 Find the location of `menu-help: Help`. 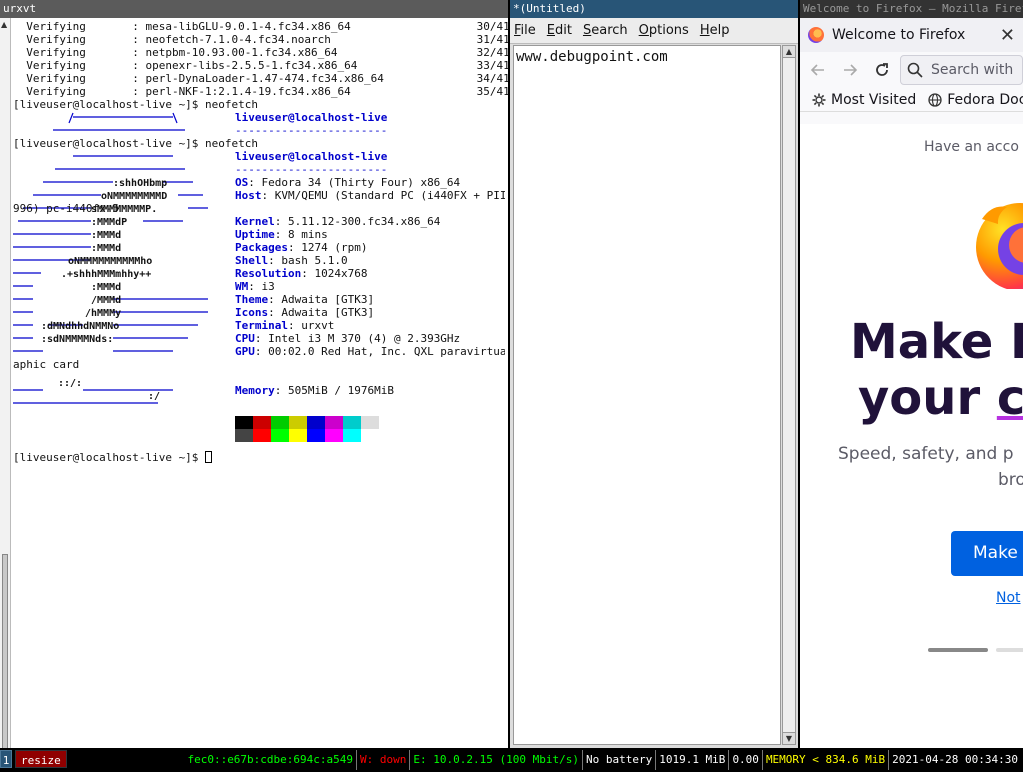

menu-help: Help is located at coordinates (715, 30).